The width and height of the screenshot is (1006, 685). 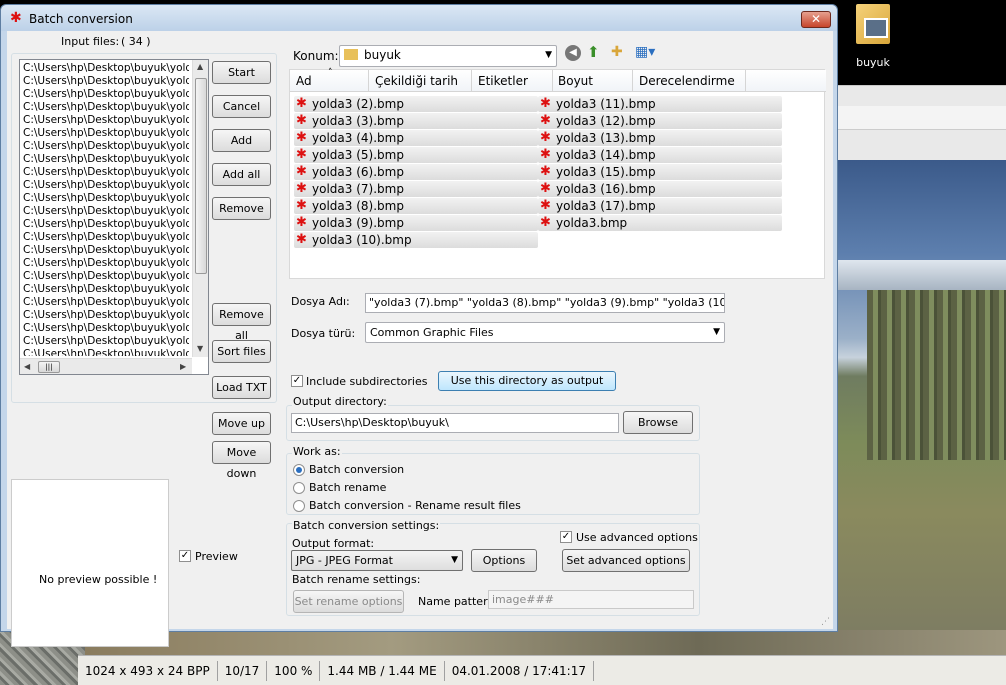 What do you see at coordinates (658, 422) in the screenshot?
I see `browse-button: Browse` at bounding box center [658, 422].